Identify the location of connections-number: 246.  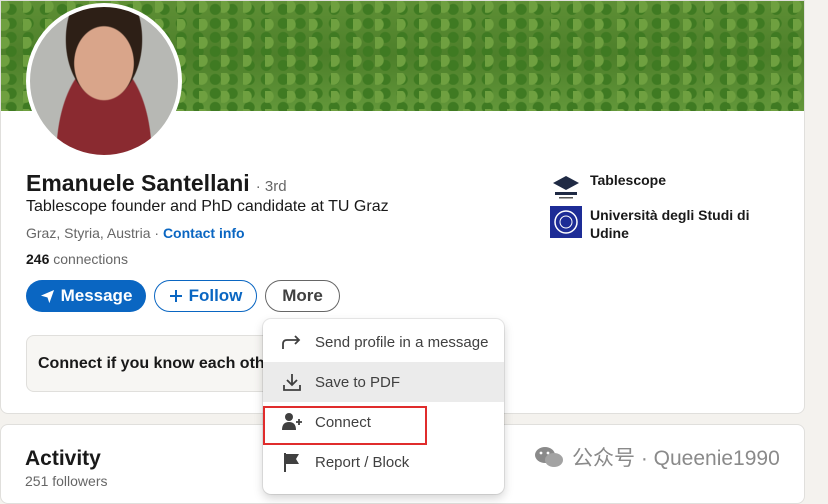
(38, 259).